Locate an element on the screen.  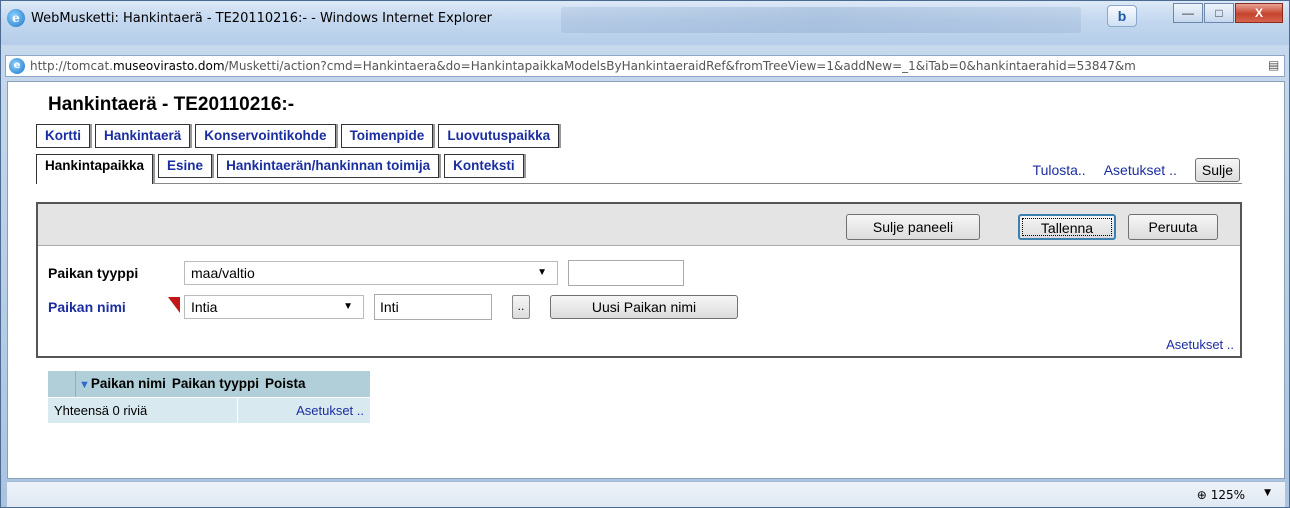
page-icon: e is located at coordinates (17, 66).